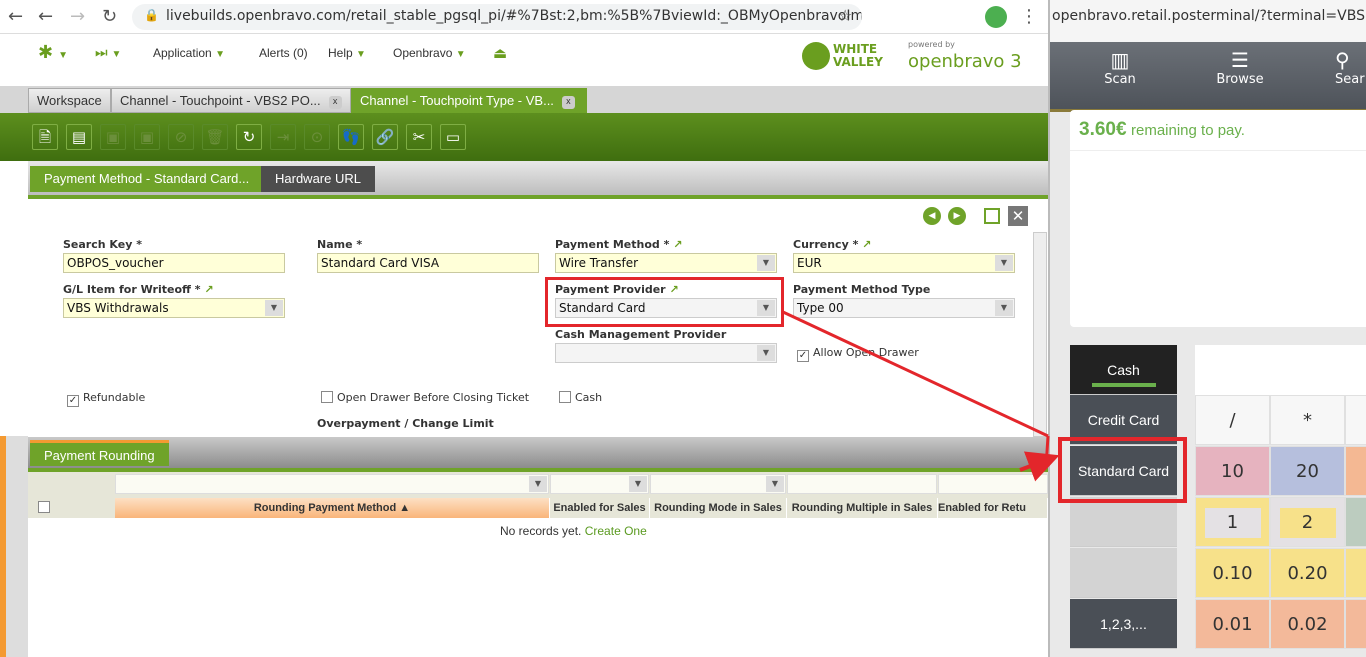 The image size is (1366, 657). Describe the element at coordinates (385, 137) in the screenshot. I see `link-icon: 🔗` at that location.